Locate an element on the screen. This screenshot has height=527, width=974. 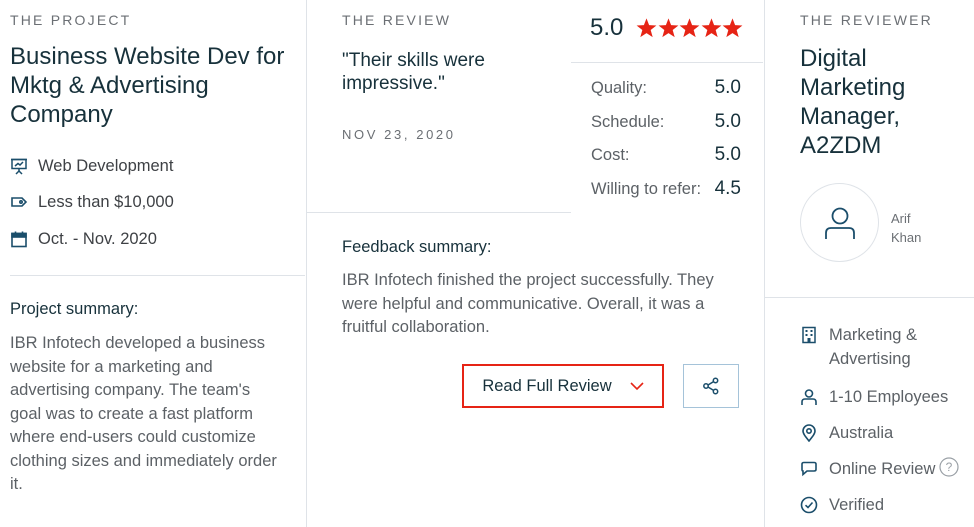
review-date: NOV 23, 2020 is located at coordinates (399, 134).